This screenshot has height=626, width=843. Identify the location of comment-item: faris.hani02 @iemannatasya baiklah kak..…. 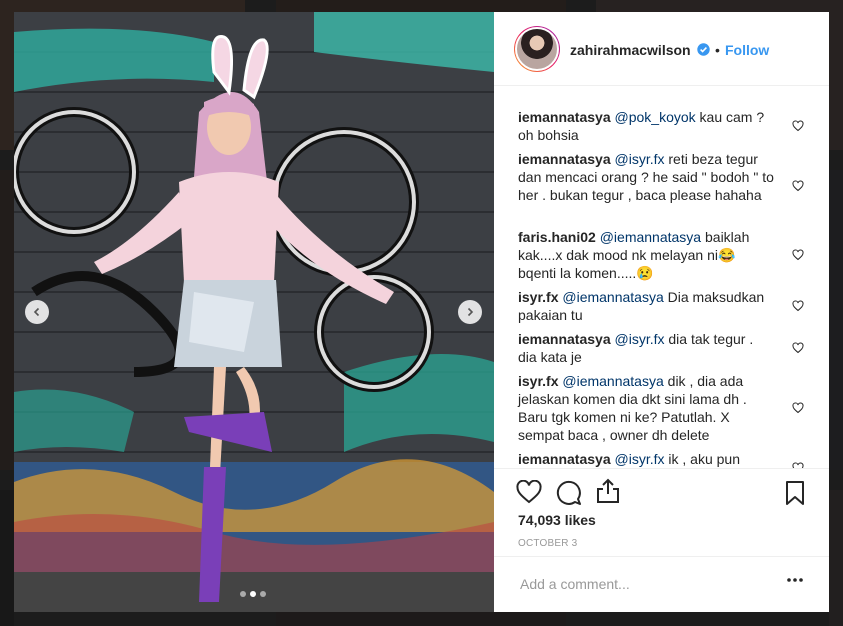
(646, 255).